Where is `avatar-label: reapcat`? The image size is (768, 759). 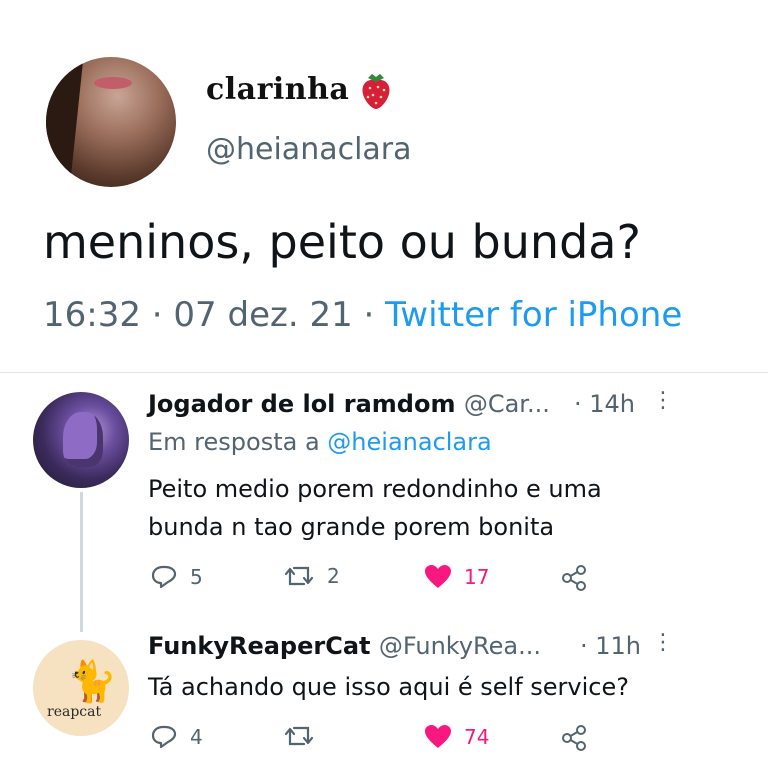 avatar-label: reapcat is located at coordinates (74, 712).